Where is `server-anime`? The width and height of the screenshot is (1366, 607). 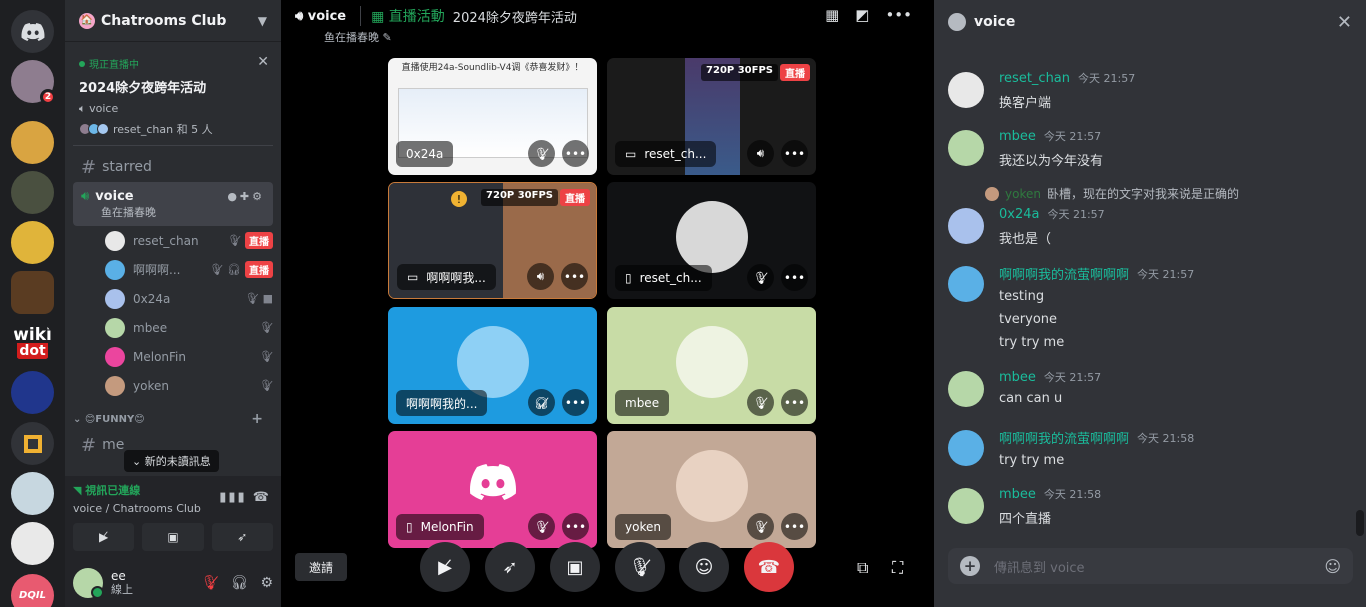 server-anime is located at coordinates (32, 493).